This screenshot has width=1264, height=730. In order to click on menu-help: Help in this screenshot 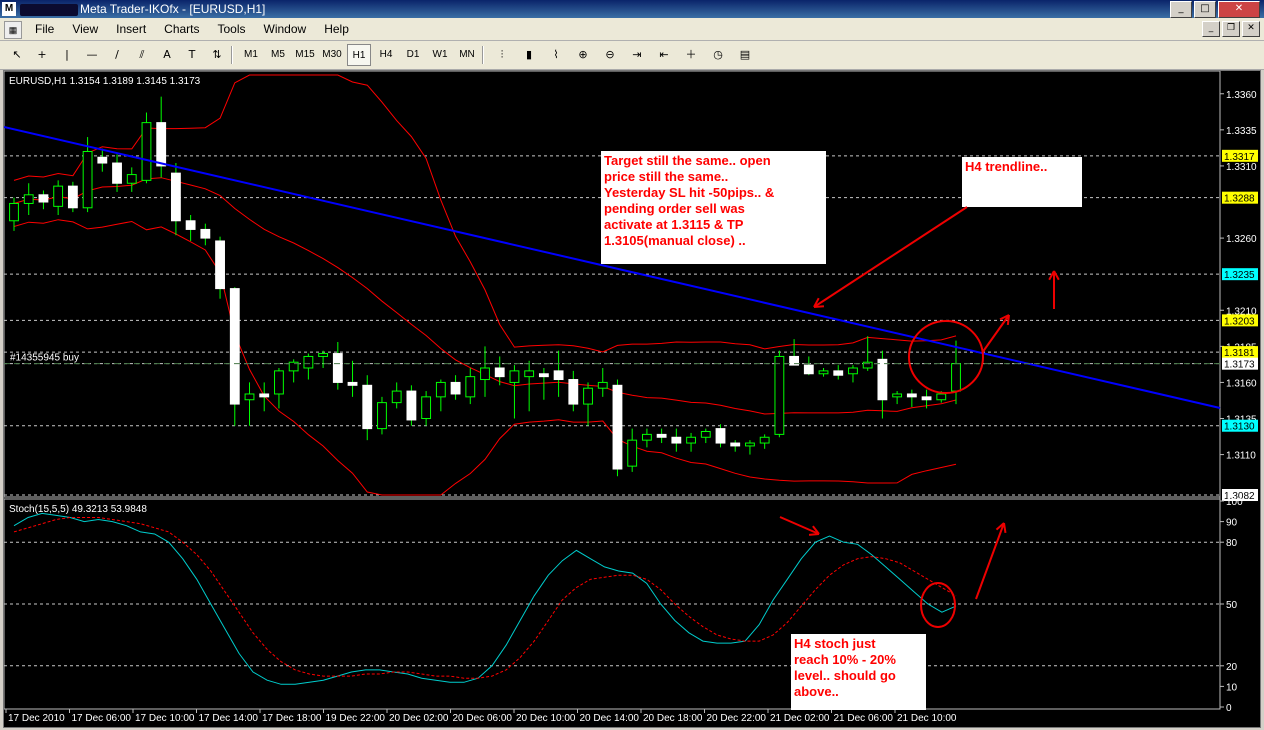, I will do `click(336, 29)`.